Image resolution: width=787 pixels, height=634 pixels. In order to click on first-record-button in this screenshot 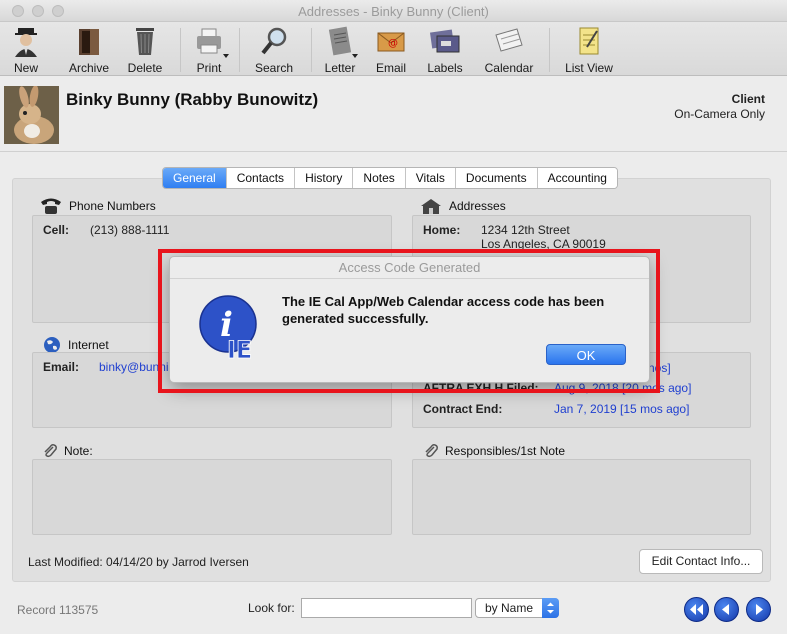, I will do `click(696, 609)`.